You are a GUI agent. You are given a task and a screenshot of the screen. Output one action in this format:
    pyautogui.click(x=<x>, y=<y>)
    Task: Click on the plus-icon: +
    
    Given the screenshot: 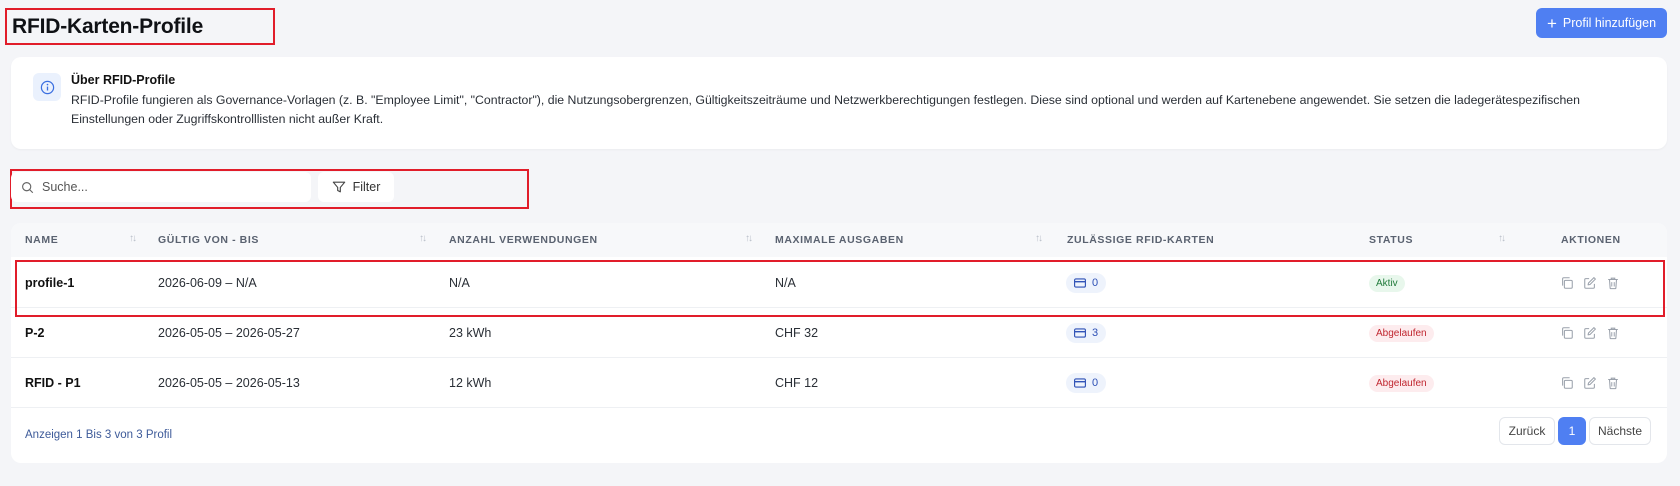 What is the action you would take?
    pyautogui.click(x=1551, y=23)
    